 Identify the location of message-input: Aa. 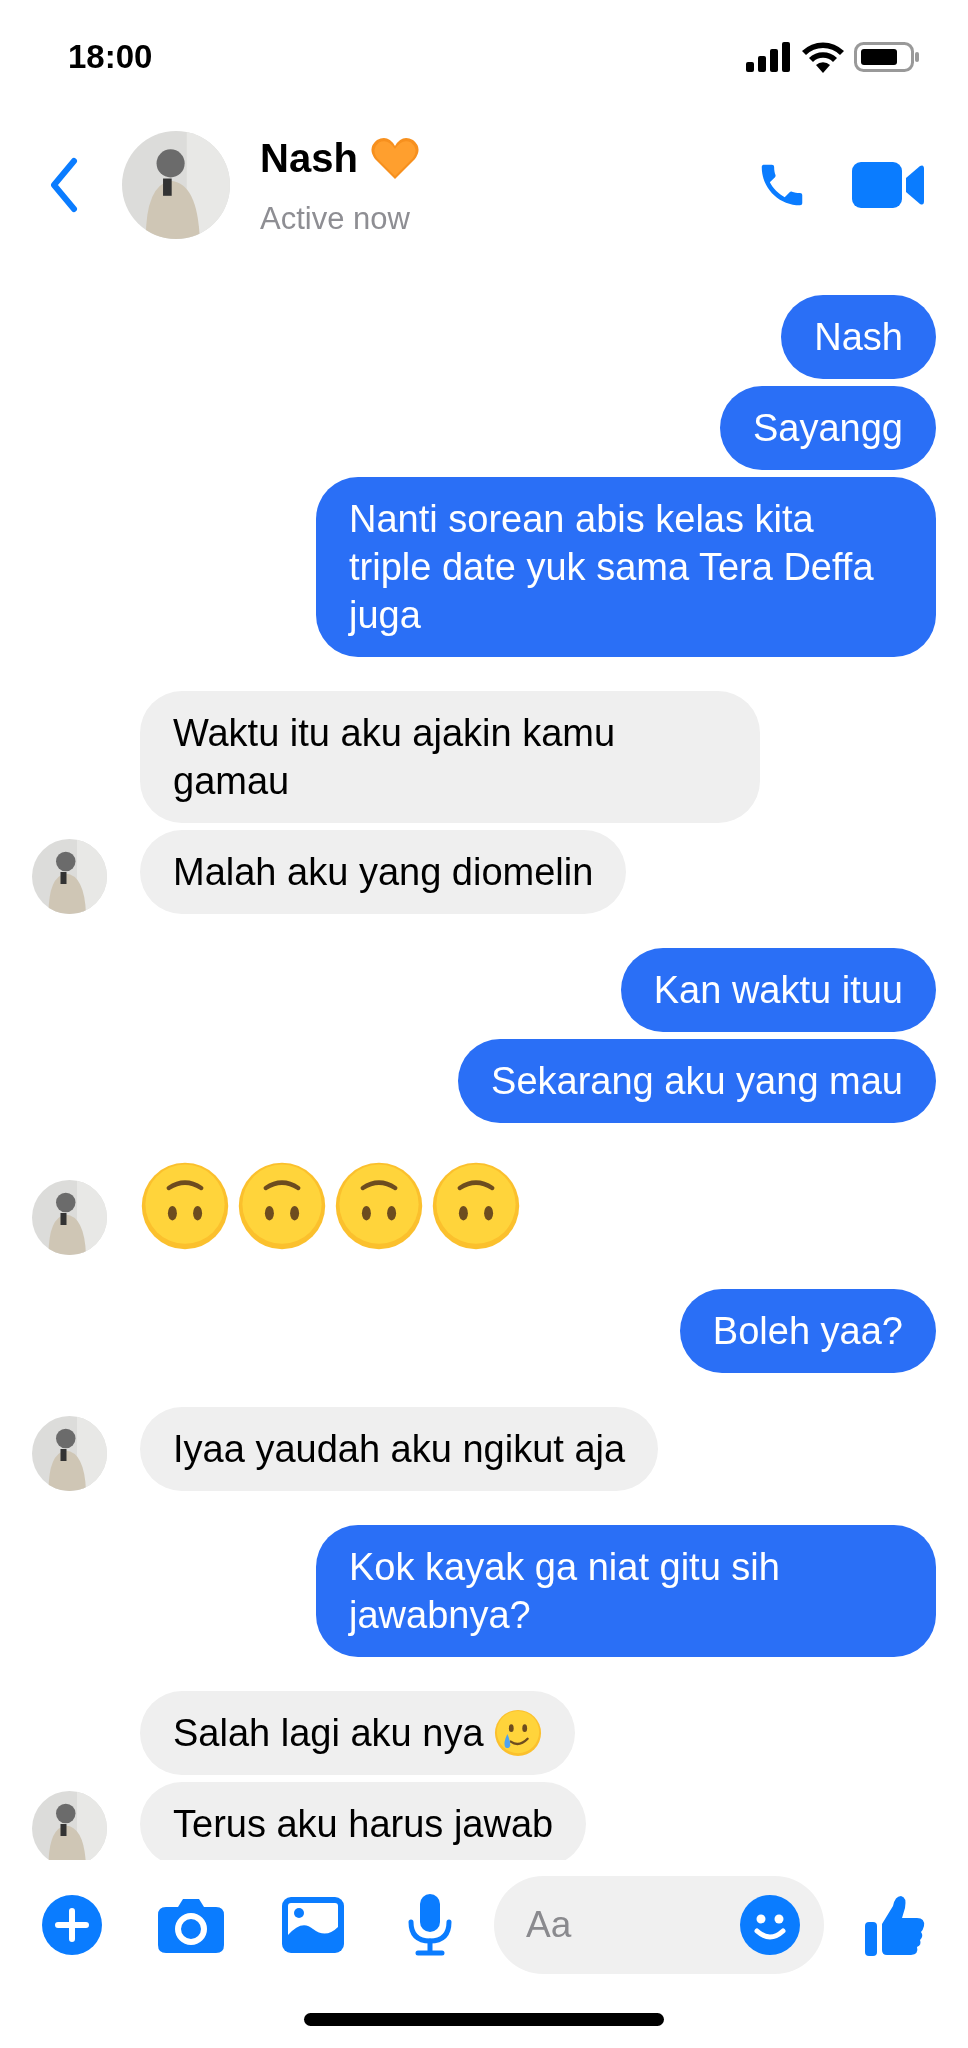
(633, 1925).